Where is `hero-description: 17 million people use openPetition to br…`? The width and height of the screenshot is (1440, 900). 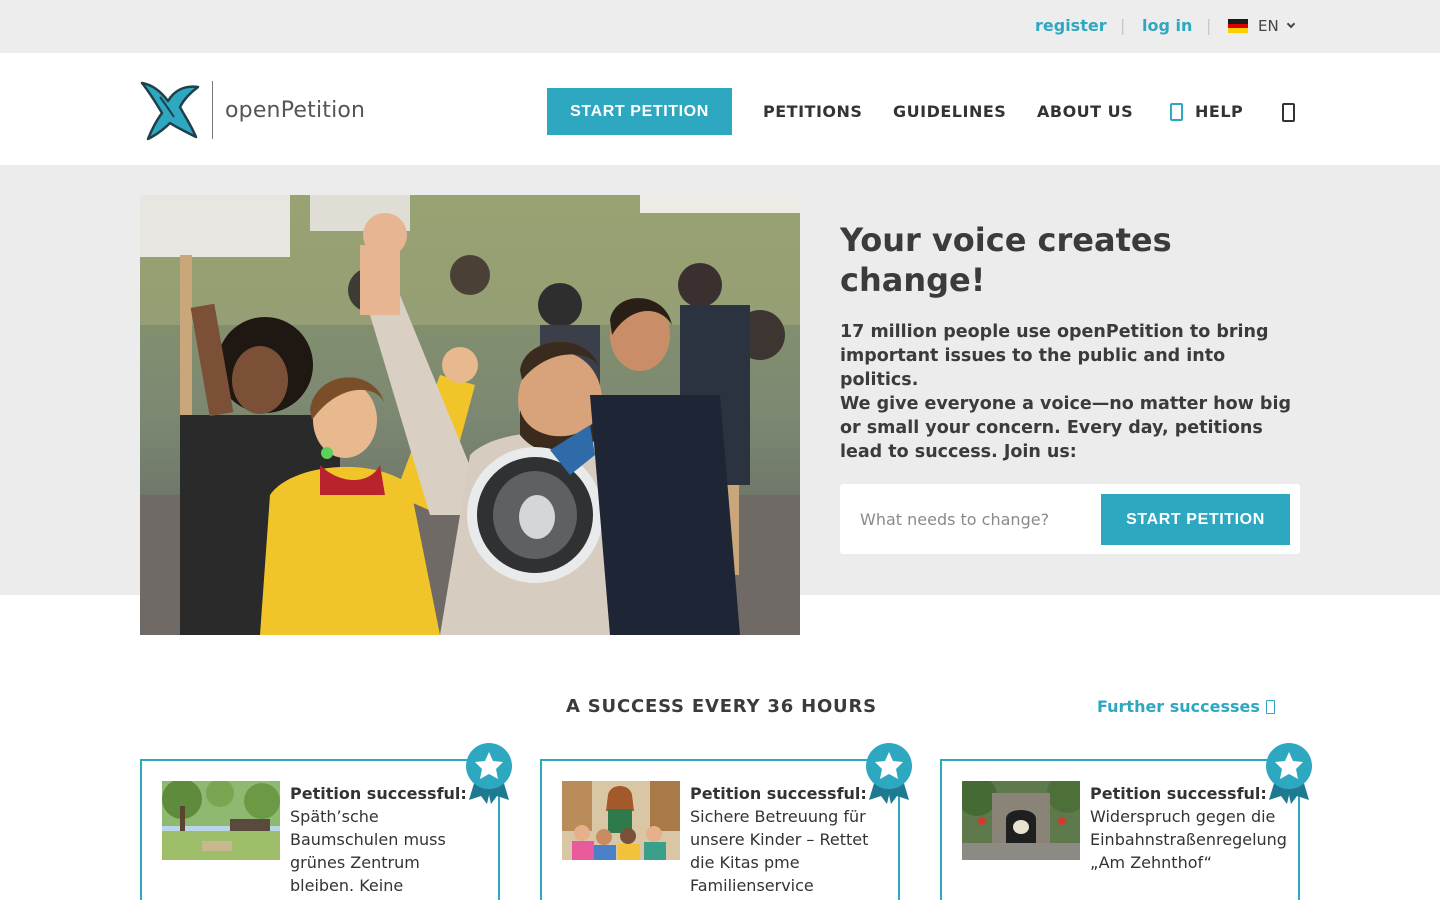 hero-description: 17 million people use openPetition to br… is located at coordinates (1070, 392).